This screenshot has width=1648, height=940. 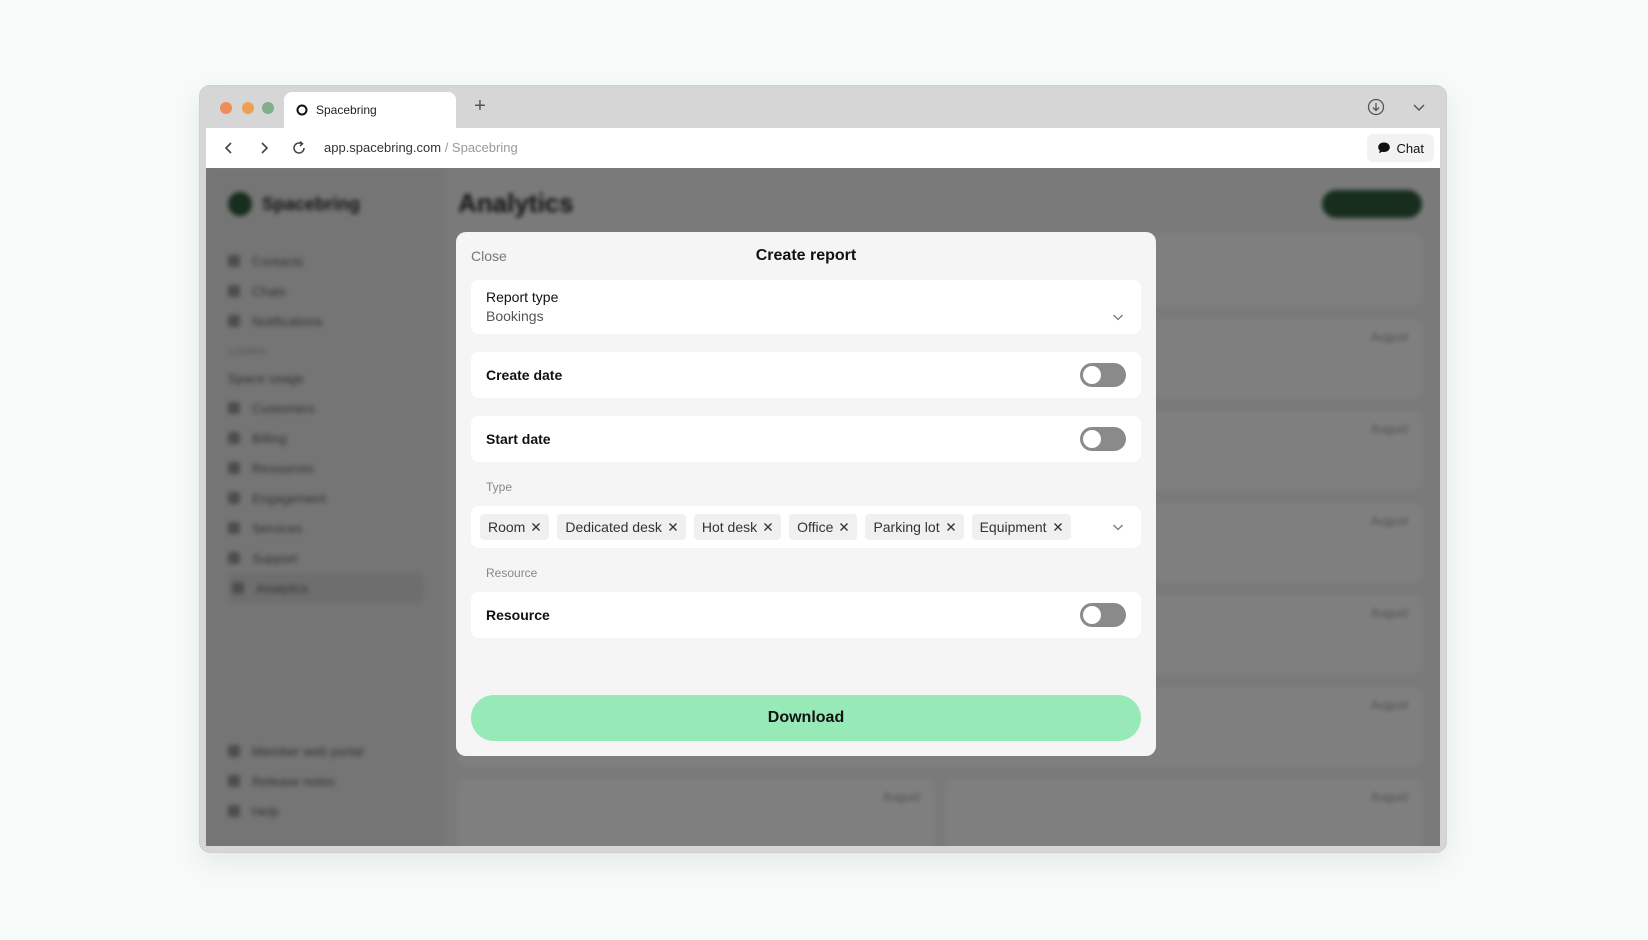 What do you see at coordinates (1103, 439) in the screenshot?
I see `start-date-toggle` at bounding box center [1103, 439].